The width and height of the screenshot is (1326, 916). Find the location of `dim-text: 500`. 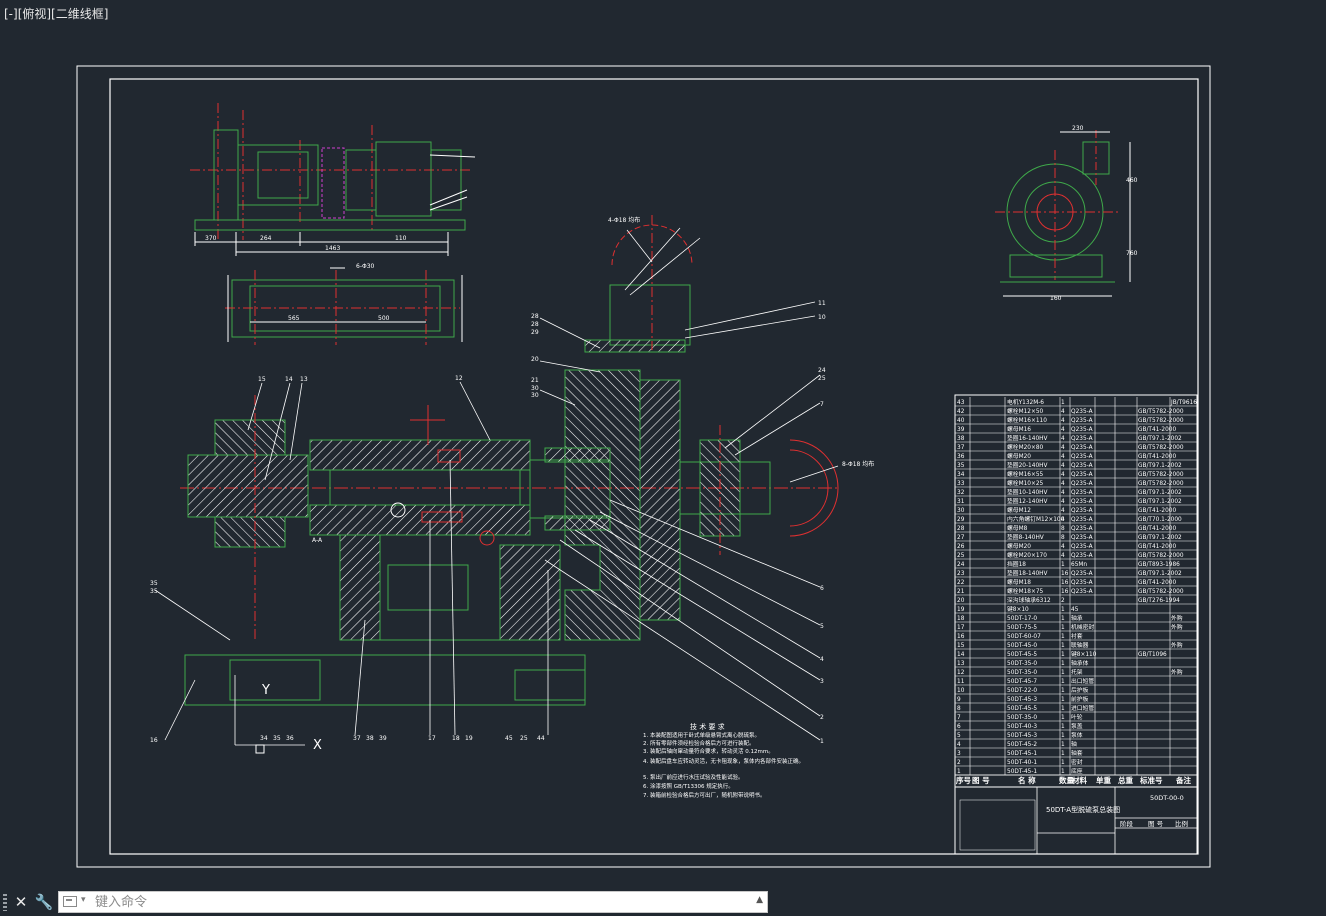

dim-text: 500 is located at coordinates (384, 318).